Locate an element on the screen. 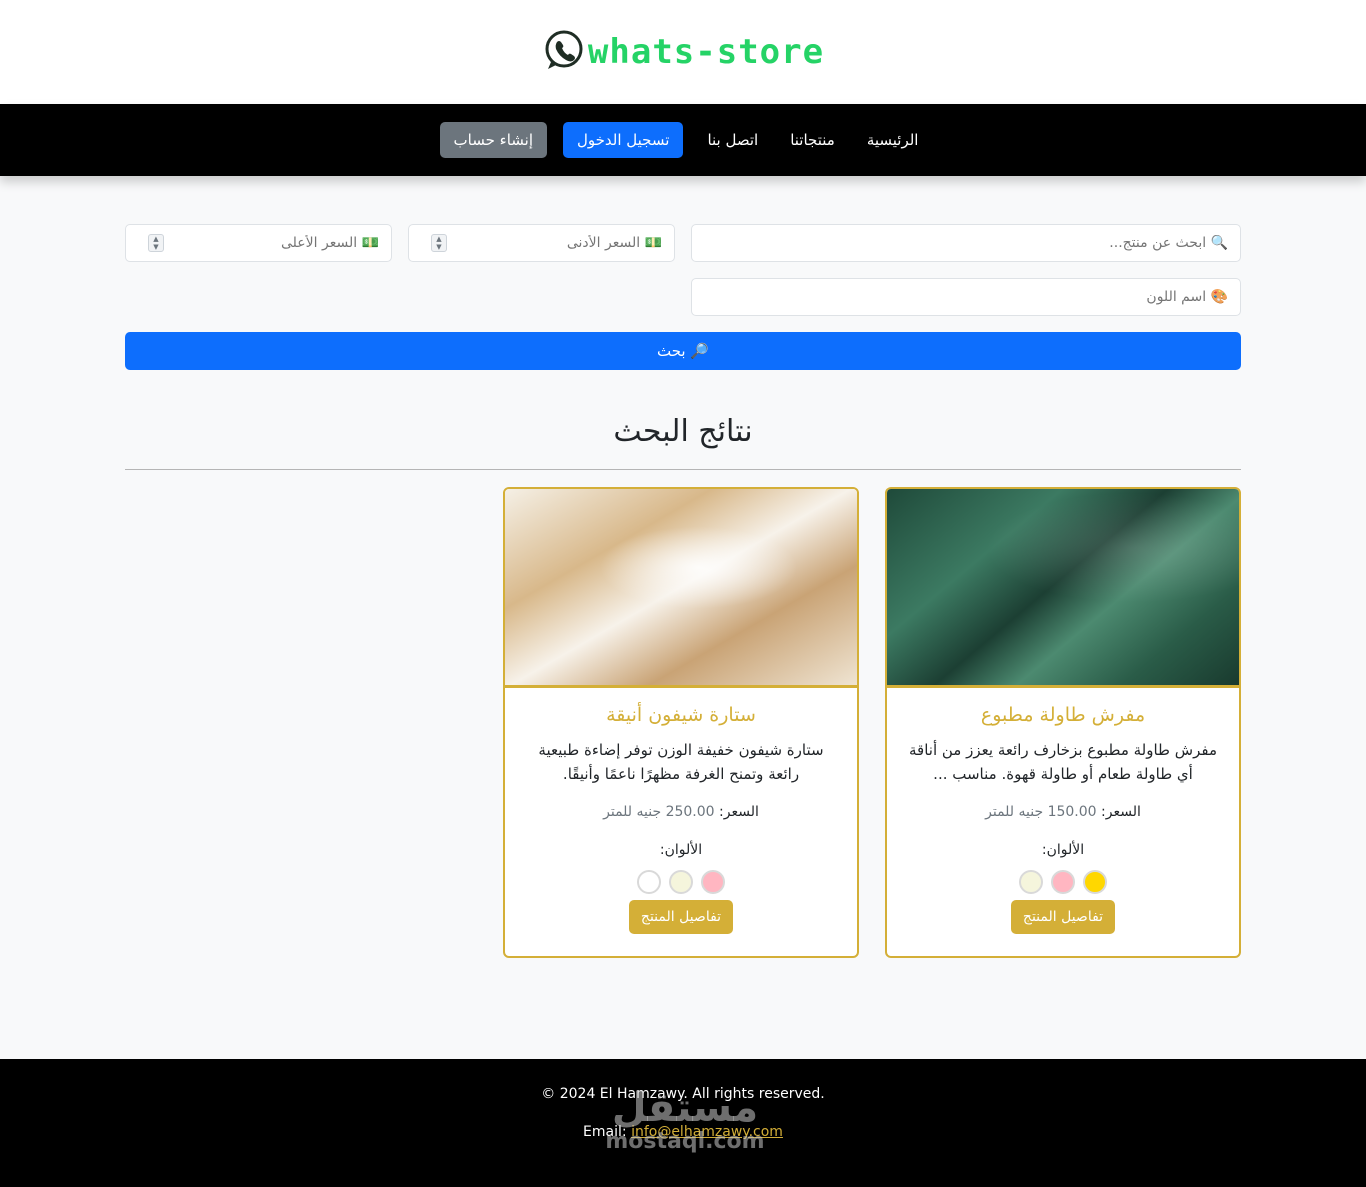 The width and height of the screenshot is (1366, 1187). color-input-wrapper is located at coordinates (966, 297).